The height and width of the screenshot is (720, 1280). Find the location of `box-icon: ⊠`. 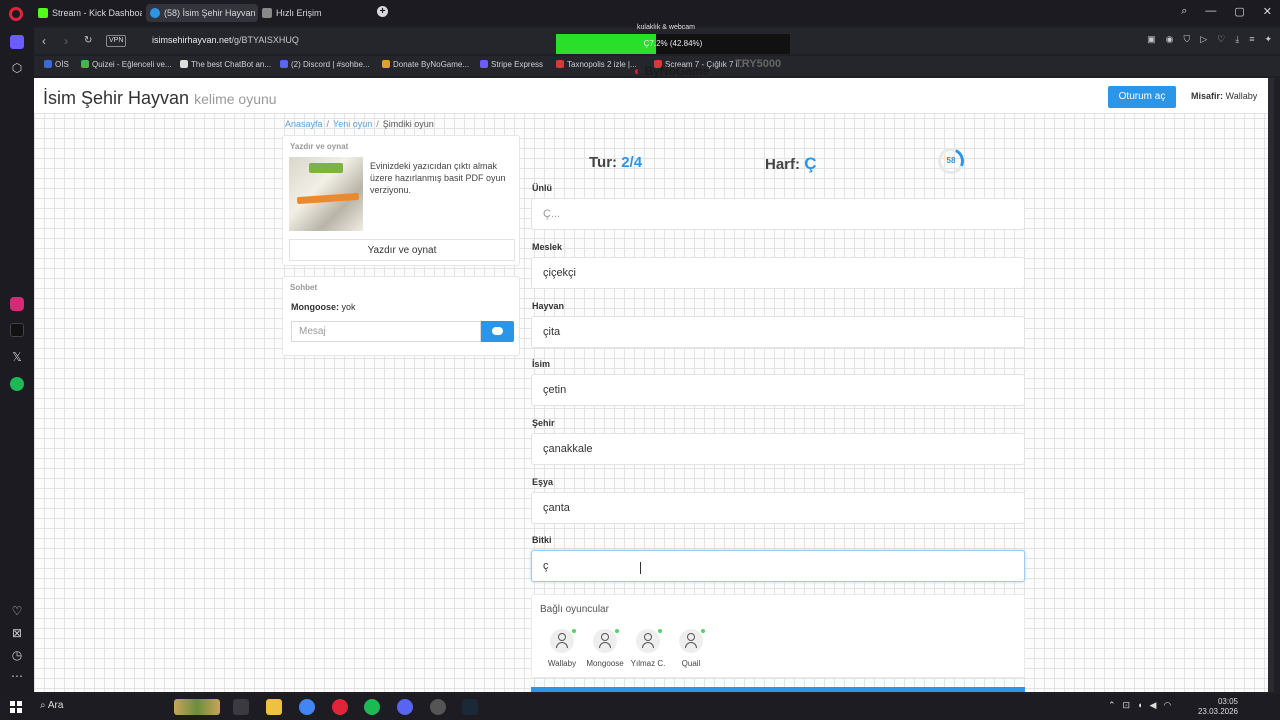

box-icon: ⊠ is located at coordinates (17, 633).